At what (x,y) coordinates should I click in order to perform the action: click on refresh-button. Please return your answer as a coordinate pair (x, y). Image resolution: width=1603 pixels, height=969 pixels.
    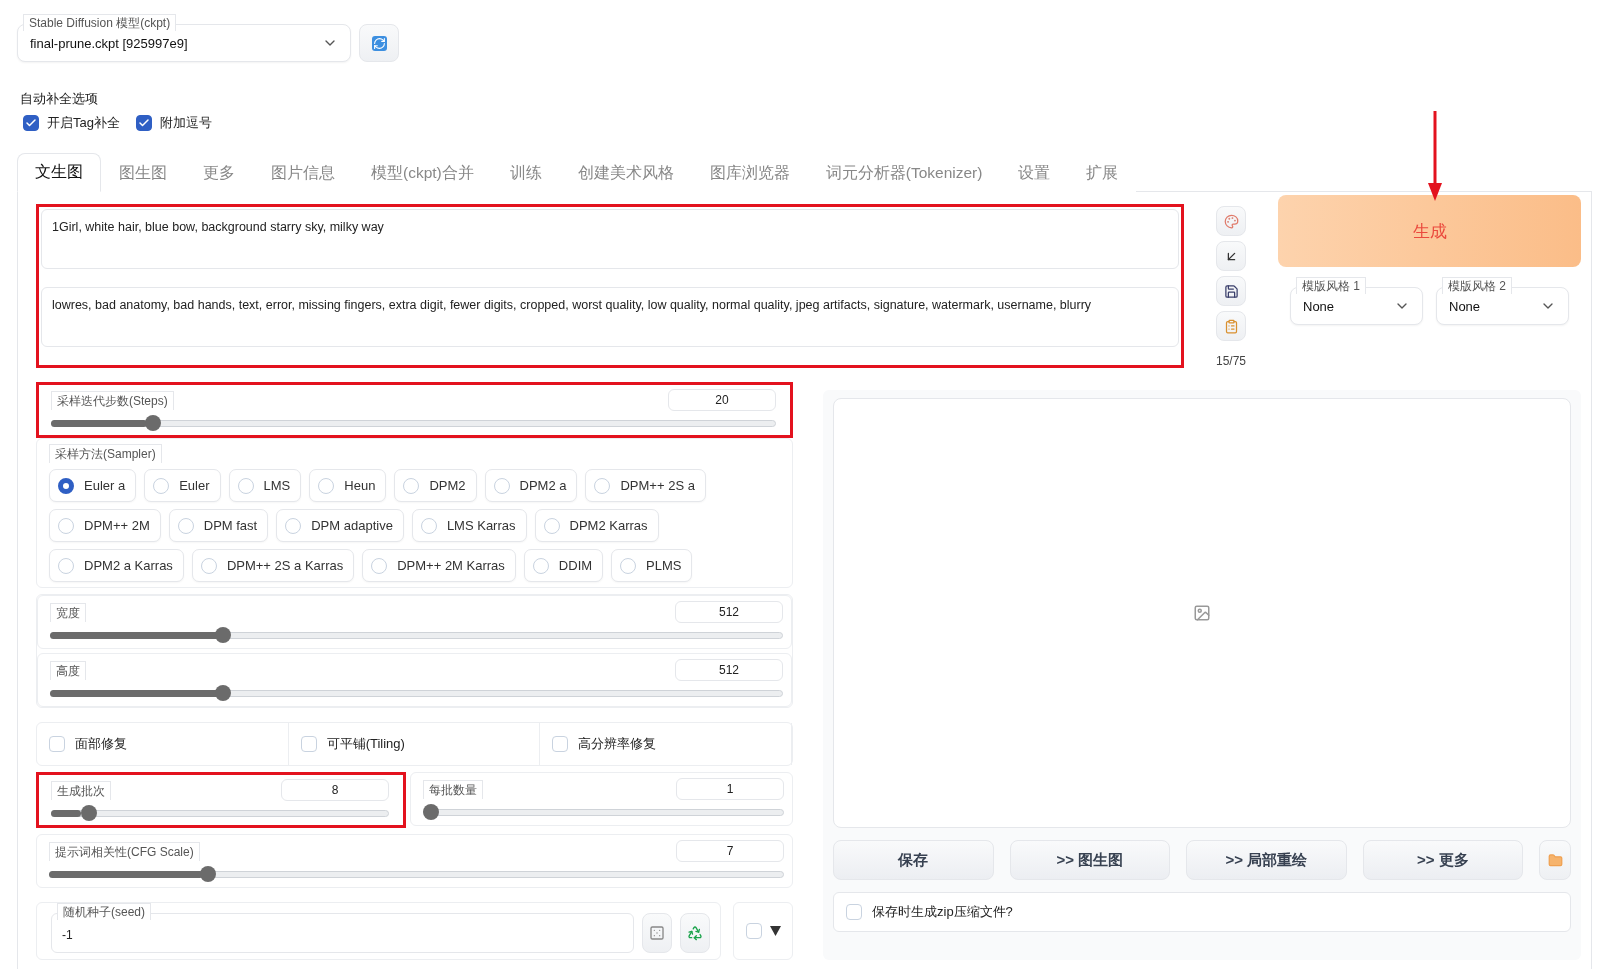
    Looking at the image, I should click on (379, 43).